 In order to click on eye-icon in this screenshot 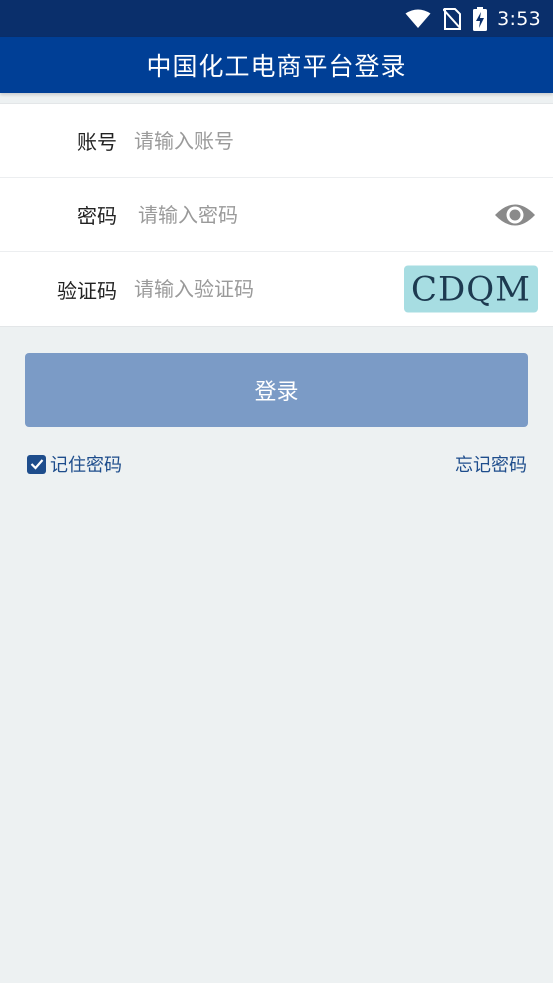, I will do `click(515, 215)`.